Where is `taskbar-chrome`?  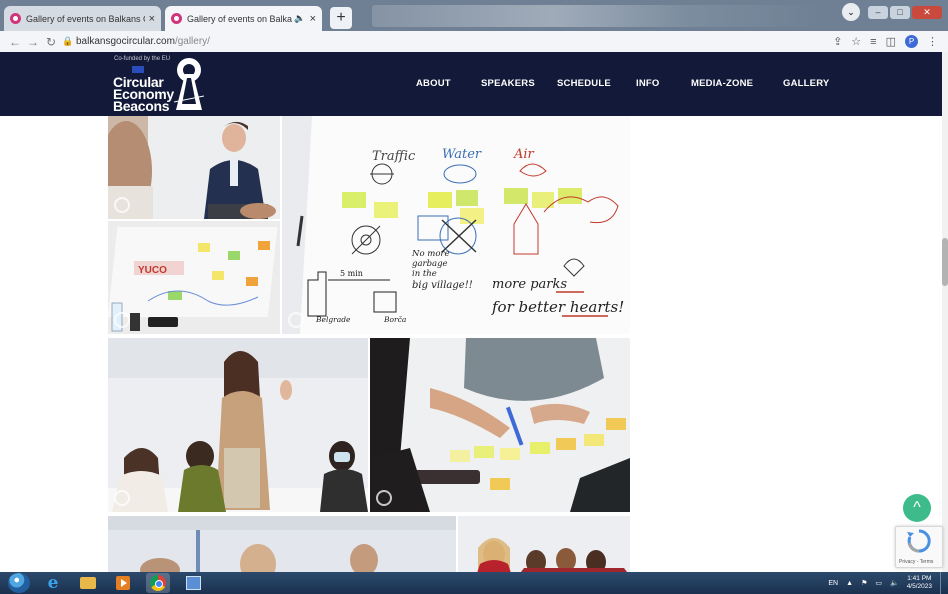
taskbar-chrome is located at coordinates (158, 583).